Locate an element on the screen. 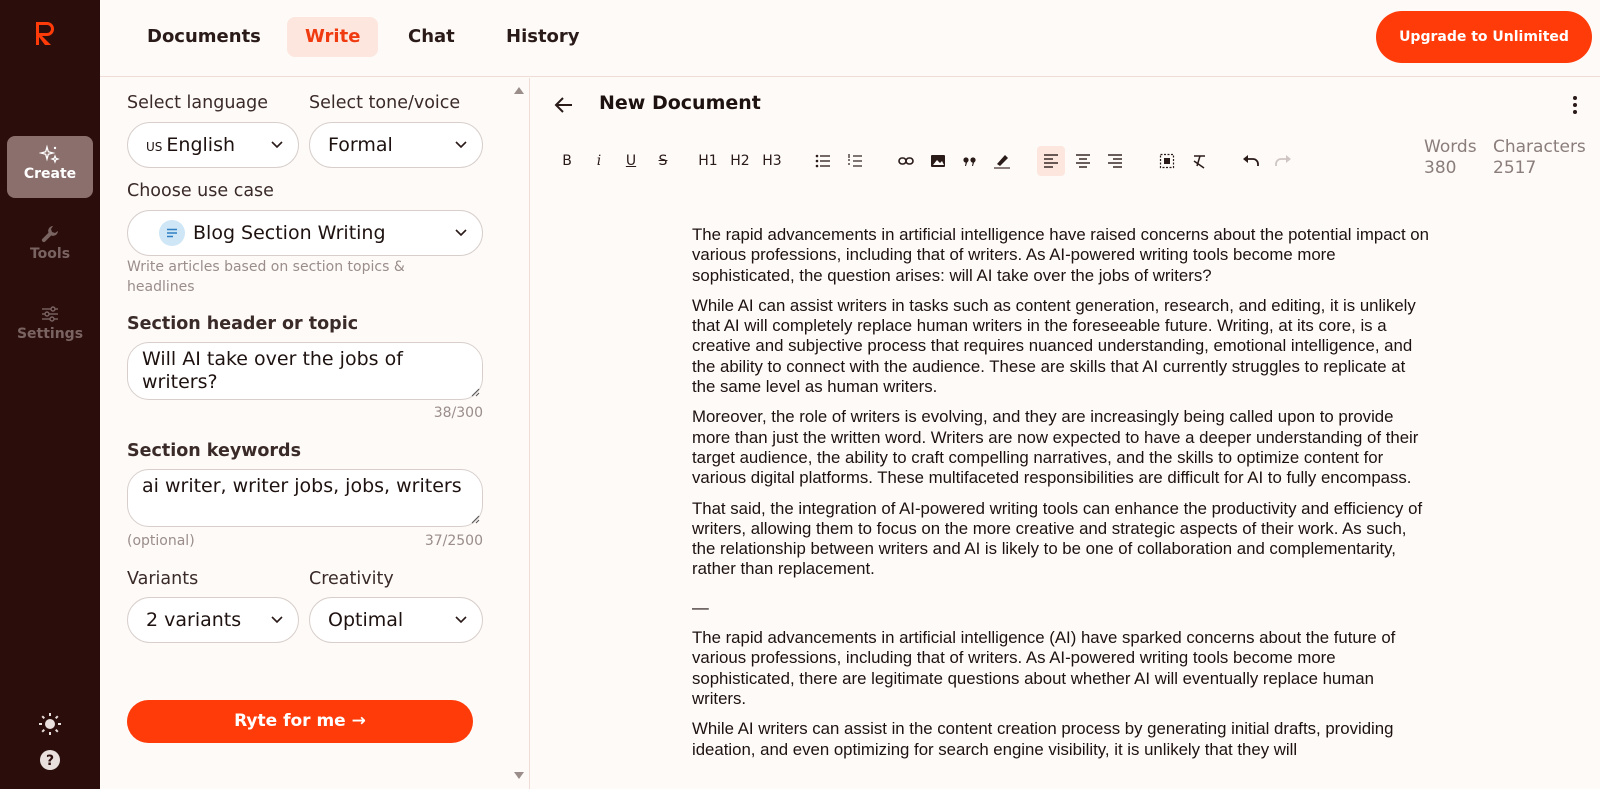 The image size is (1600, 789). variants-label: Variants is located at coordinates (163, 579).